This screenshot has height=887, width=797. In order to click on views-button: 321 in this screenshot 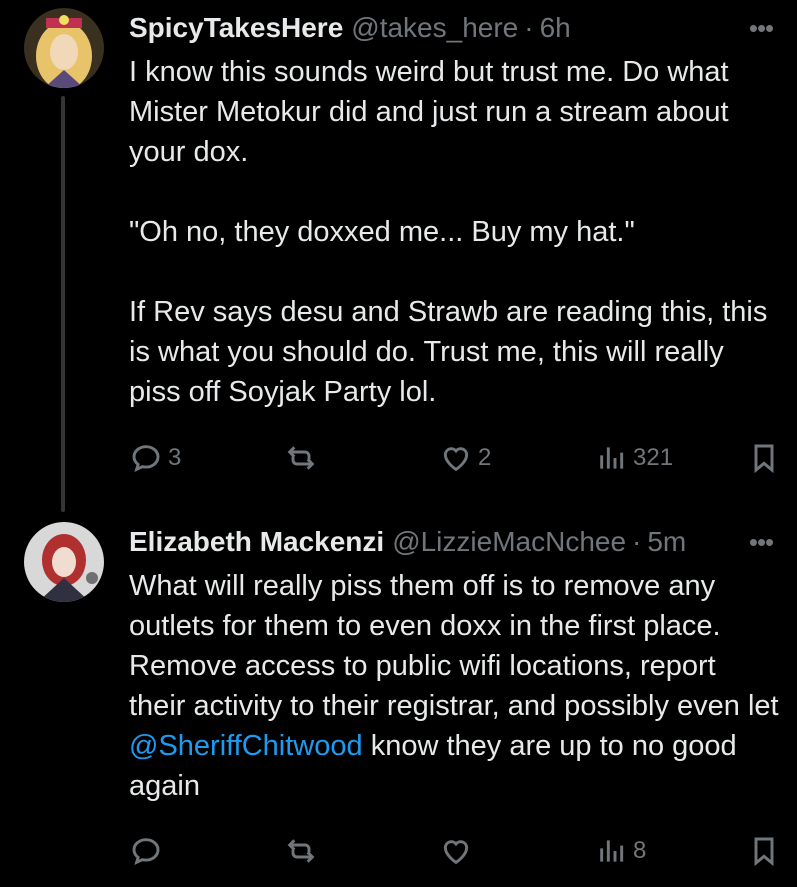, I will do `click(634, 458)`.